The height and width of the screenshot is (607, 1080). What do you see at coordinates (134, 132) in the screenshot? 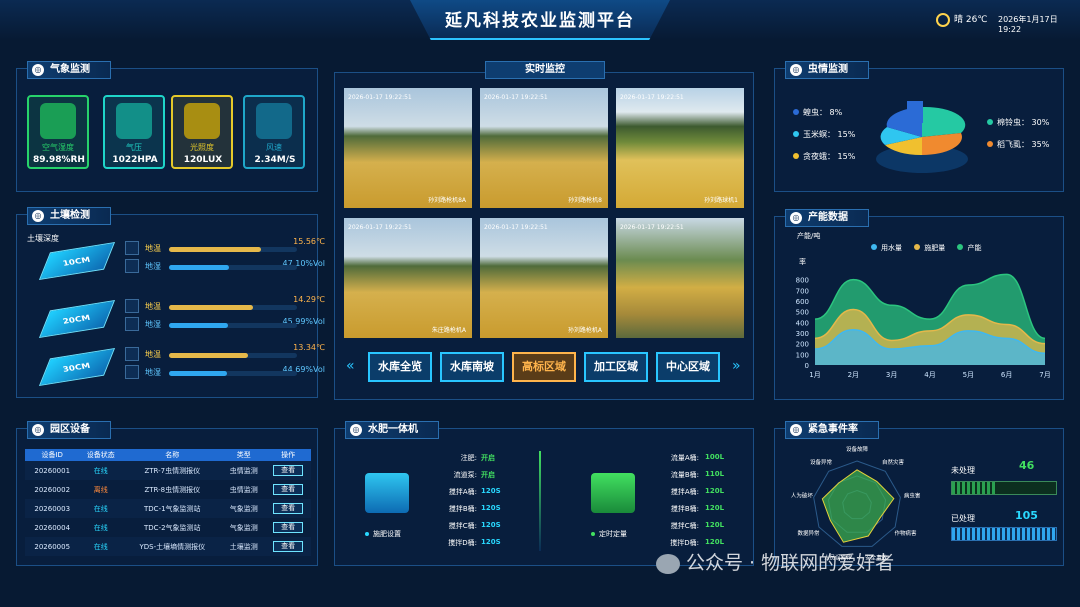
I see `pressure-card: 气压 1022HPA` at bounding box center [134, 132].